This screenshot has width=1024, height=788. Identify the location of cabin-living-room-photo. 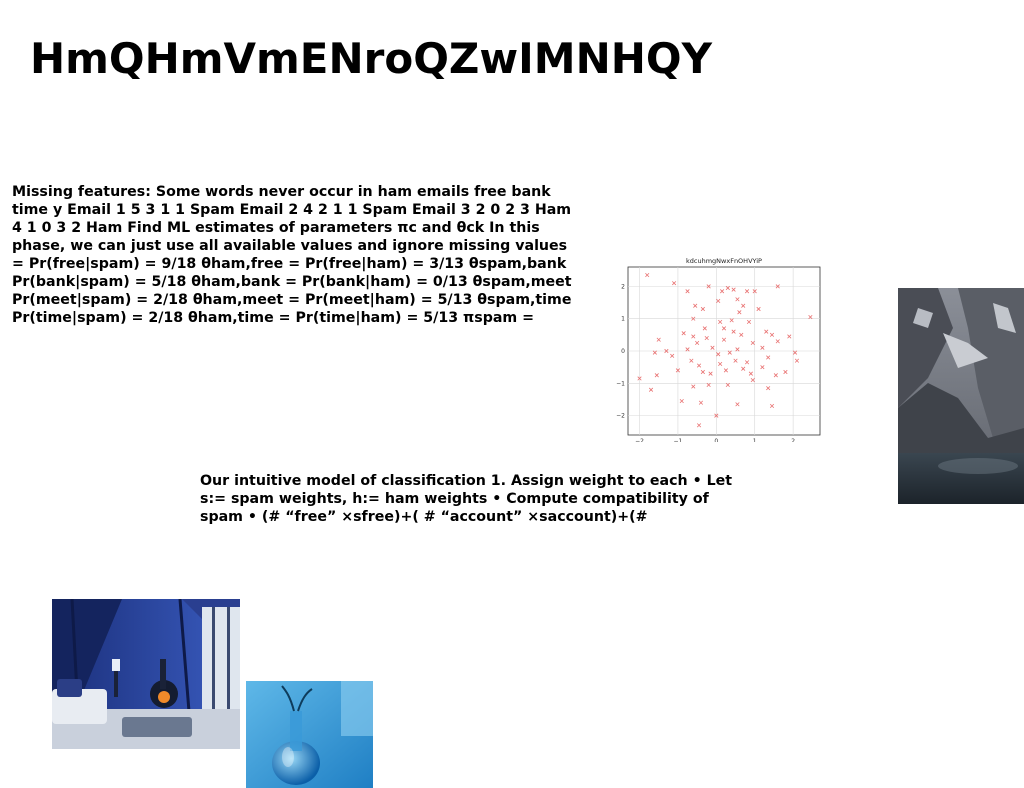
(146, 674).